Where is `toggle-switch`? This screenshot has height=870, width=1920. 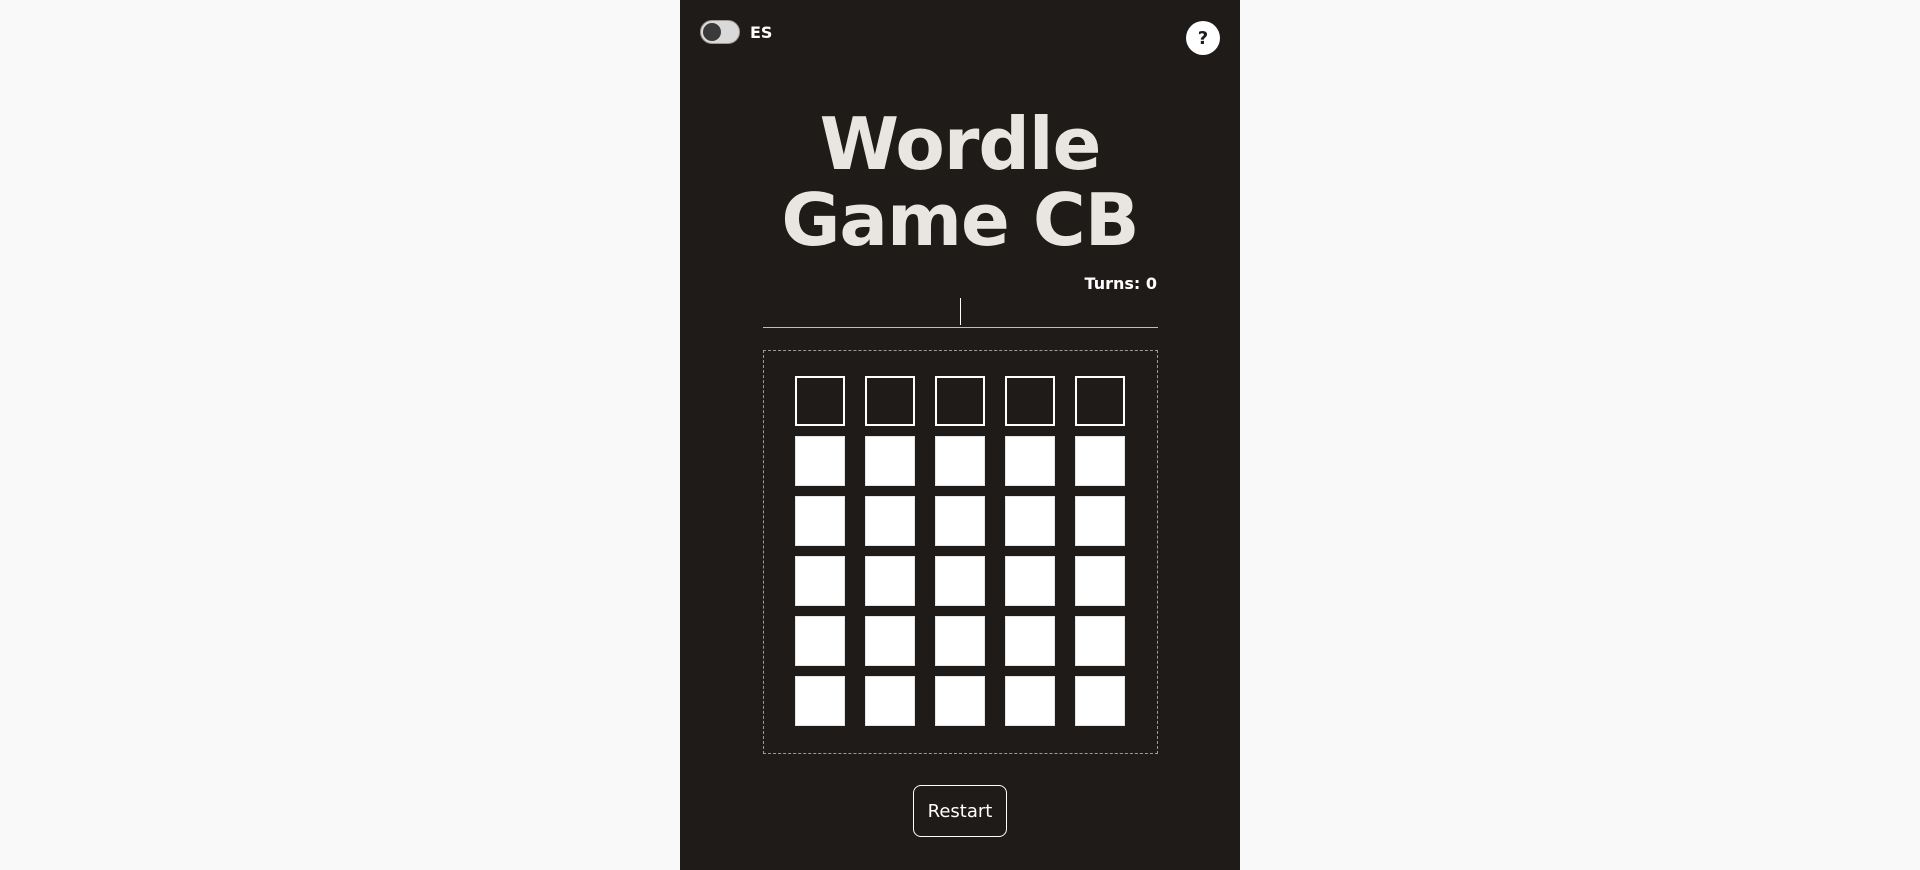
toggle-switch is located at coordinates (720, 32).